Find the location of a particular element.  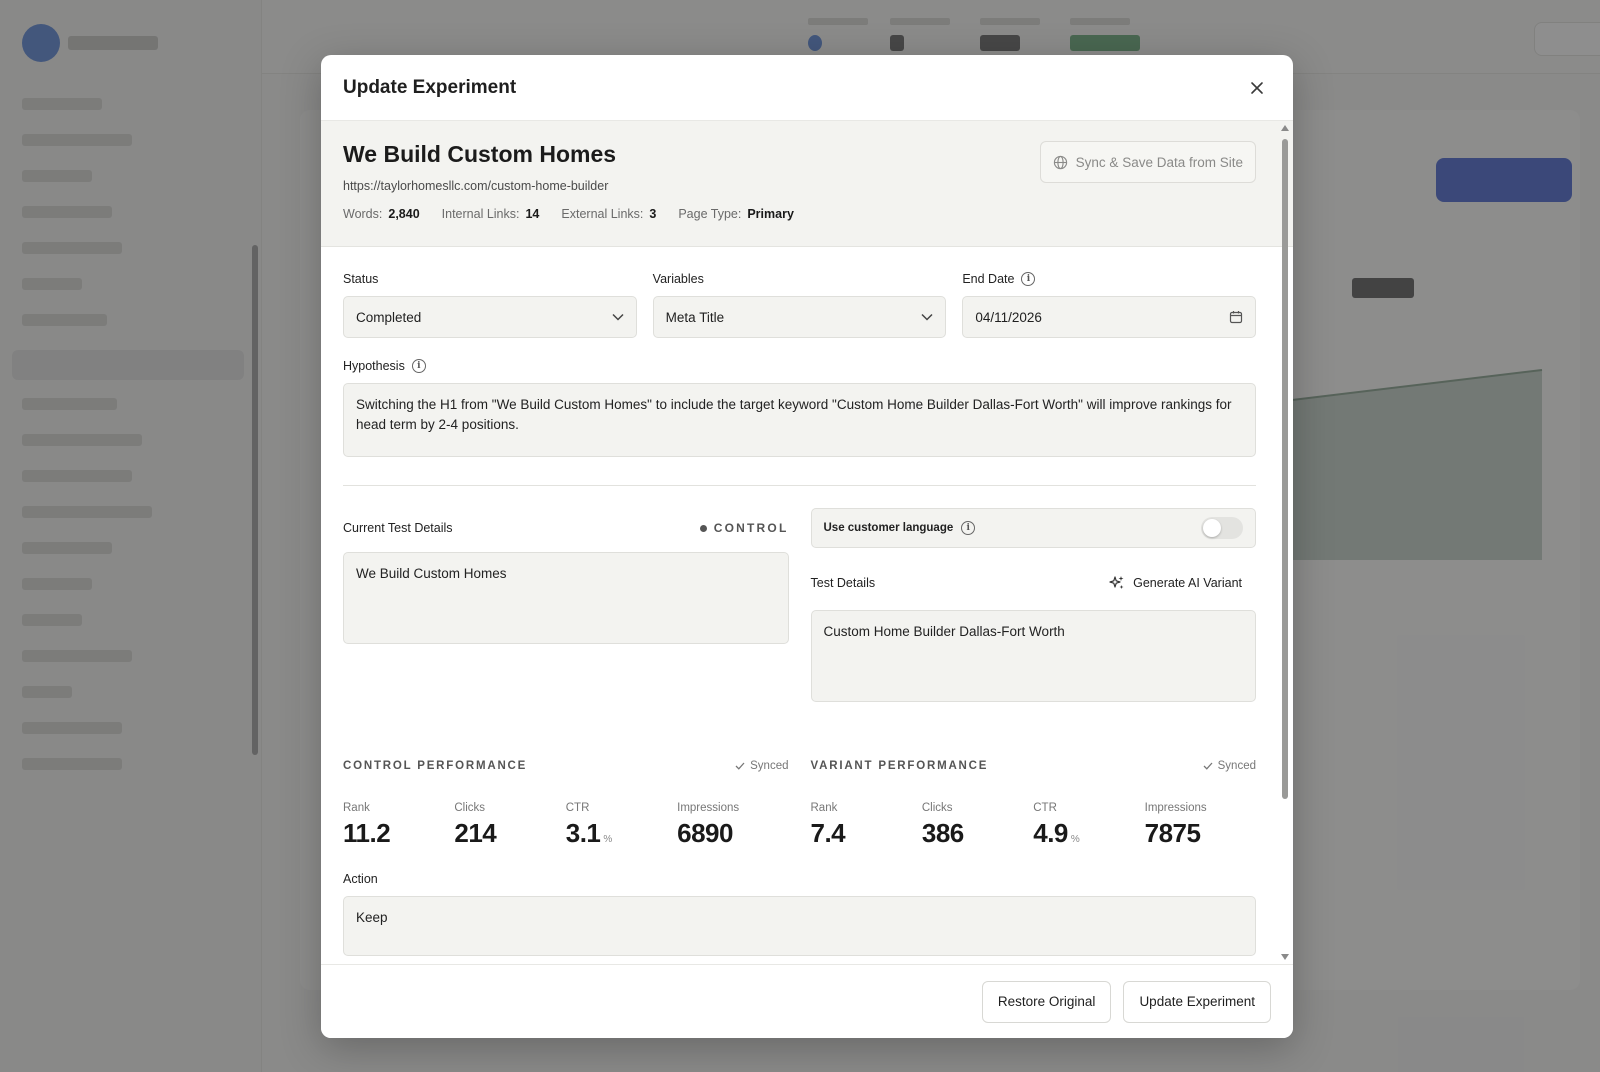

end-date-value: 04/11/2026 is located at coordinates (1008, 317).